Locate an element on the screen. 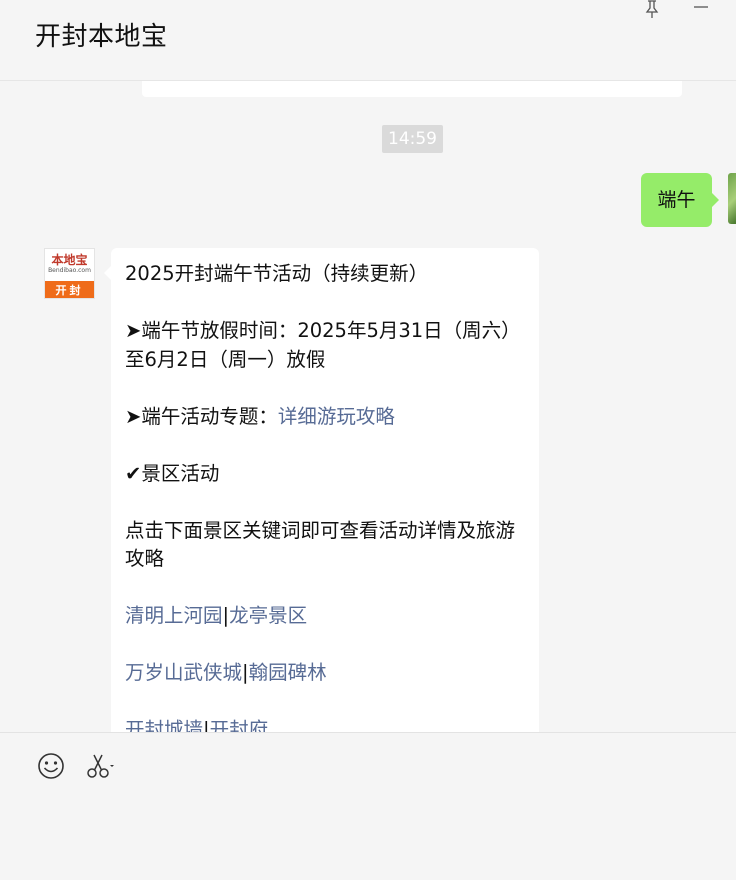 The image size is (736, 880). pin-icon is located at coordinates (652, 10).